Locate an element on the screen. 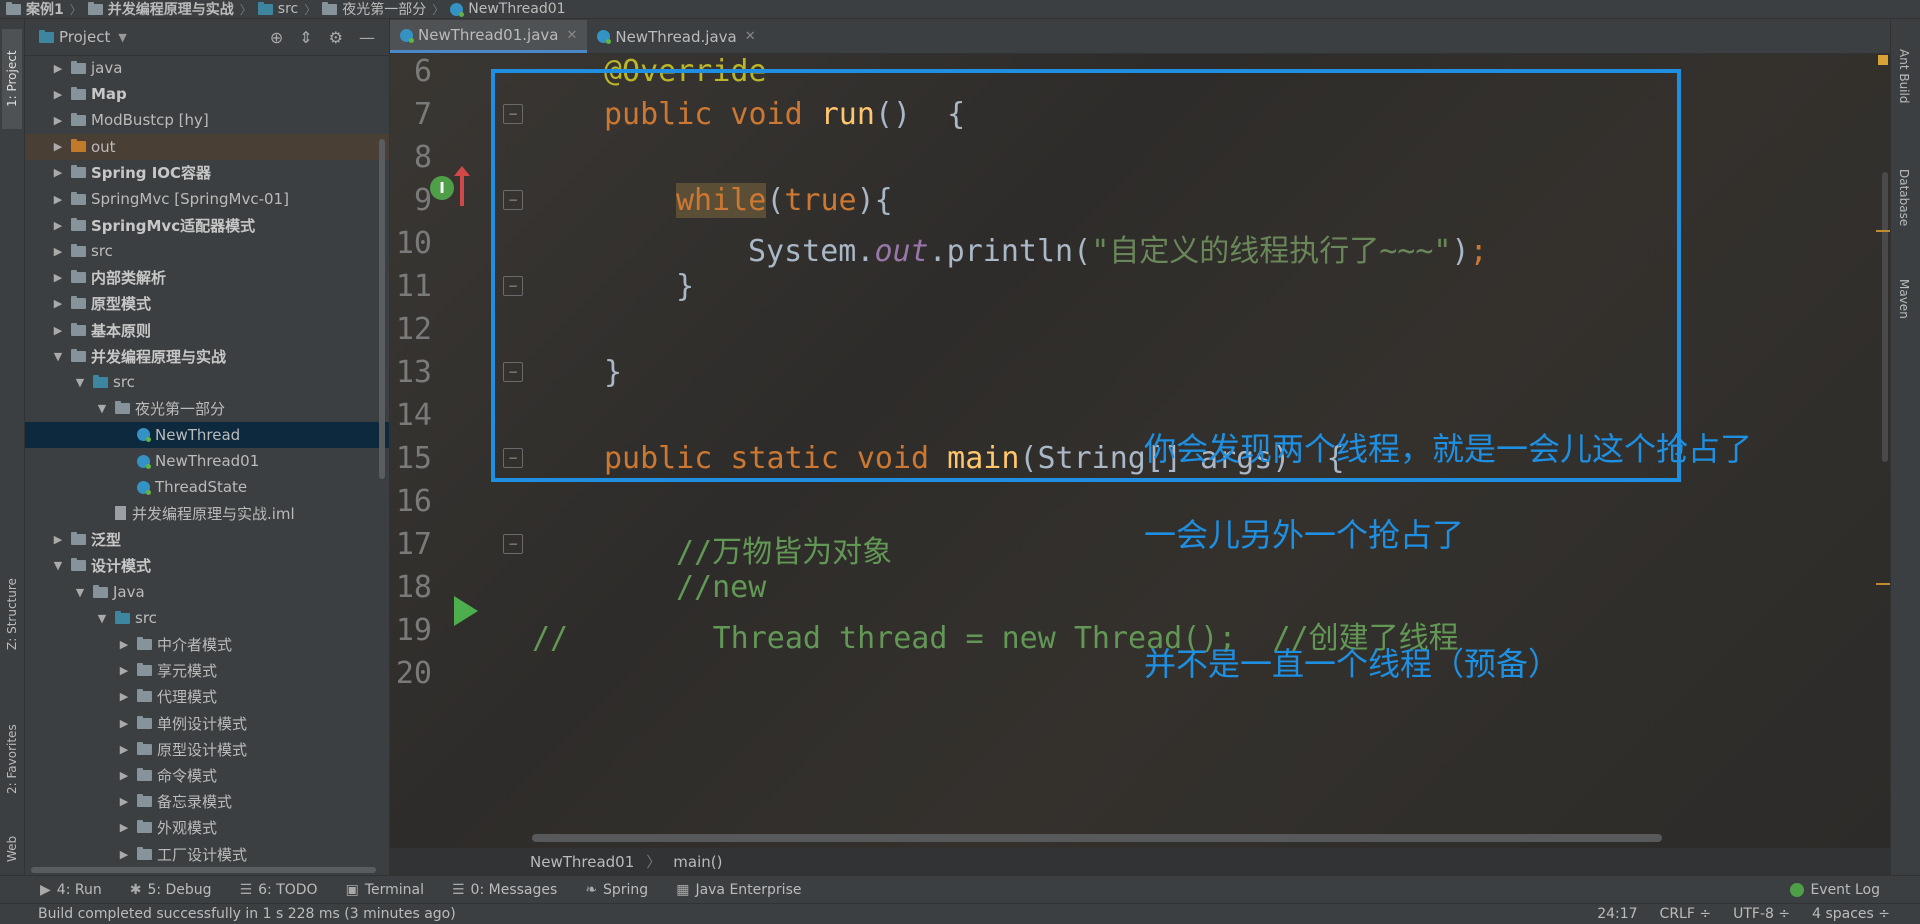 This screenshot has width=1920, height=924. breadcrumb-class: NewThread01 is located at coordinates (582, 862).